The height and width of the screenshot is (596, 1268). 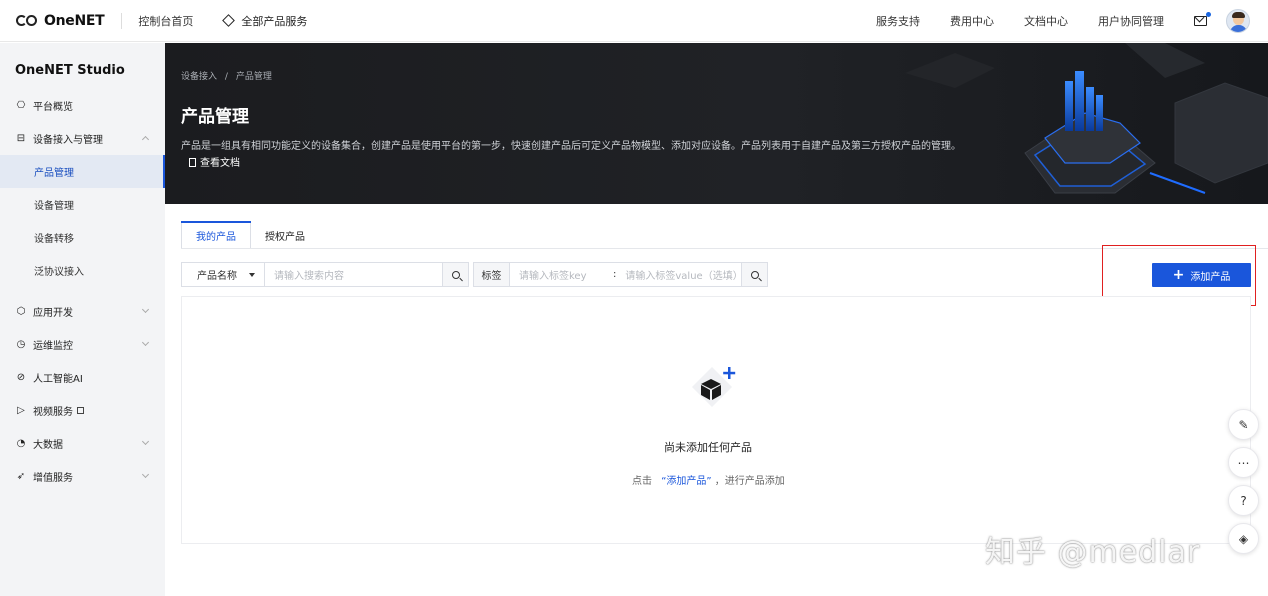 What do you see at coordinates (686, 481) in the screenshot?
I see `hint-add-product-link: “添加产品”` at bounding box center [686, 481].